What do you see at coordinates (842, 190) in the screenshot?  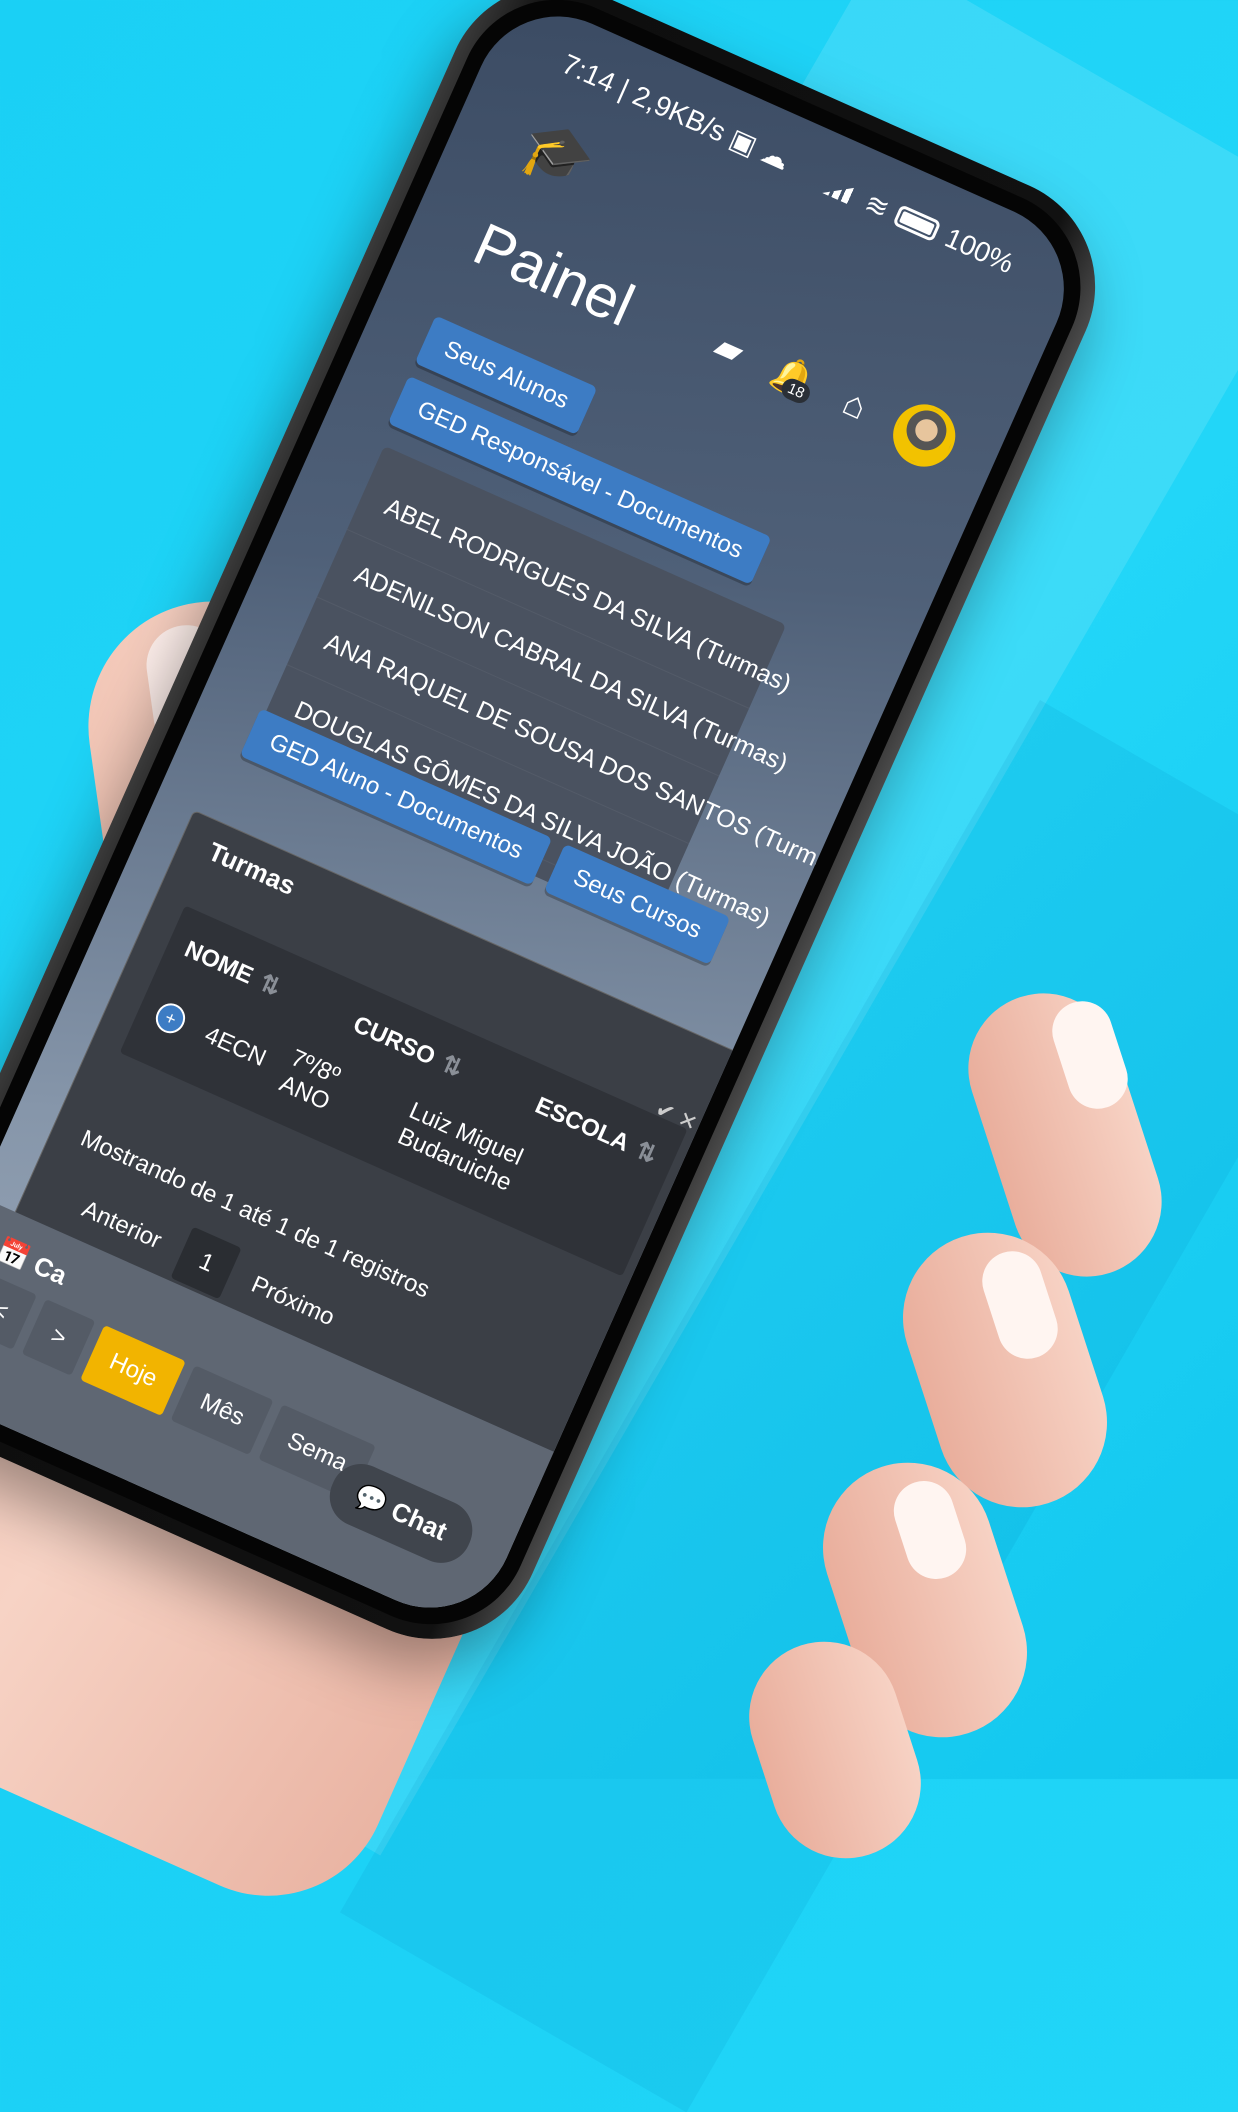 I see `signal-icon` at bounding box center [842, 190].